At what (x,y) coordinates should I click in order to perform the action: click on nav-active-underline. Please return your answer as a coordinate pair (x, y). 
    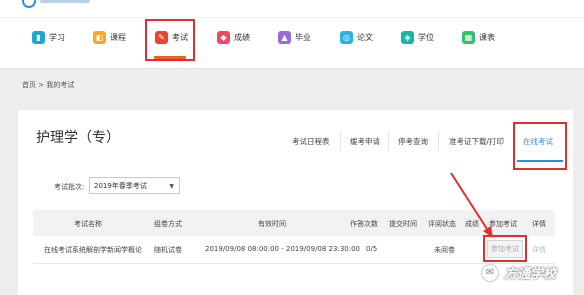
    Looking at the image, I should click on (170, 57).